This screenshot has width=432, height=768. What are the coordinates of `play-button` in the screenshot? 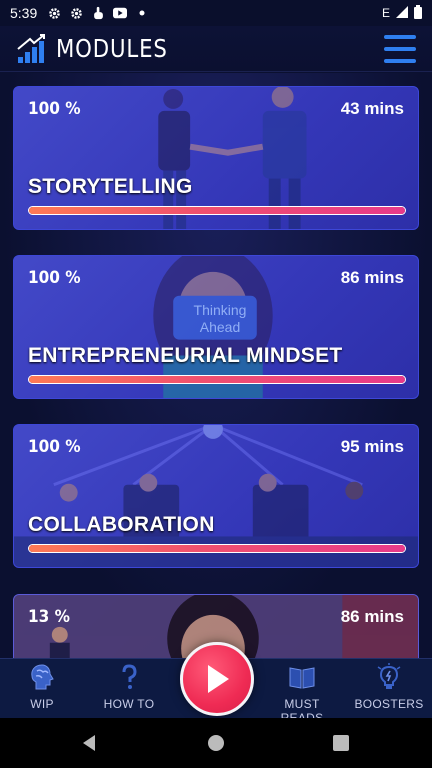 It's located at (217, 679).